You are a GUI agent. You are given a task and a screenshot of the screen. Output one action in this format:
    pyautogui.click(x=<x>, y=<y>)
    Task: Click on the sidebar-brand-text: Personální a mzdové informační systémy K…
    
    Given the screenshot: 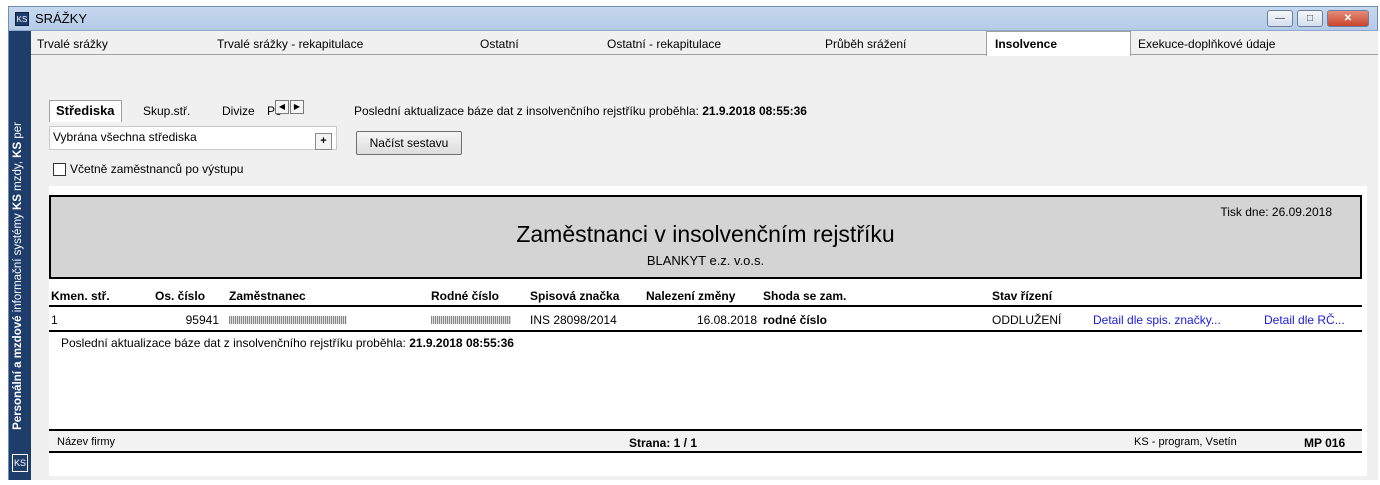 What is the action you would take?
    pyautogui.click(x=18, y=276)
    